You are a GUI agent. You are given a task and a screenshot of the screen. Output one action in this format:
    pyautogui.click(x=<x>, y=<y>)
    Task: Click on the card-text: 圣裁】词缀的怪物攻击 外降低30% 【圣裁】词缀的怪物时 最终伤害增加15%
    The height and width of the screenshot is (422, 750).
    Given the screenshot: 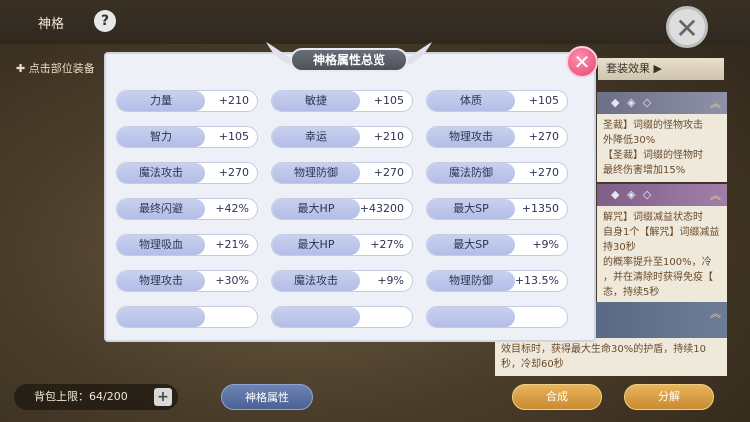 What is the action you would take?
    pyautogui.click(x=662, y=148)
    